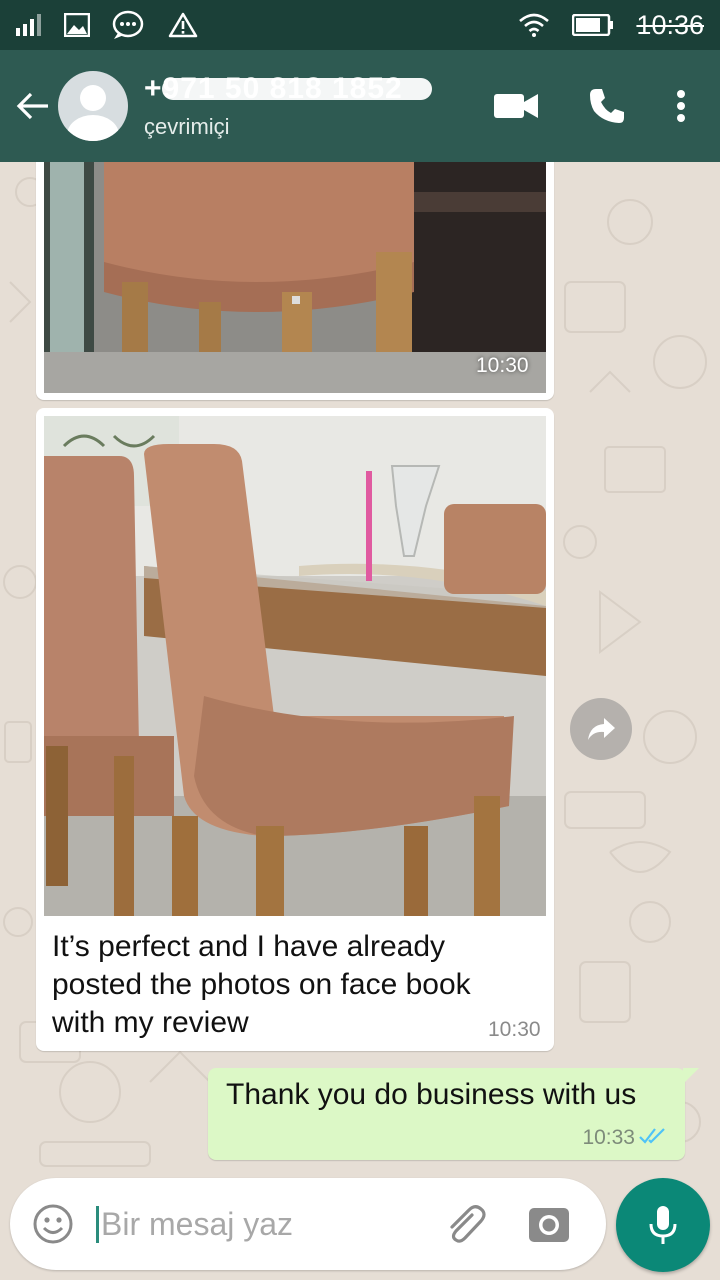 This screenshot has height=1280, width=720. What do you see at coordinates (681, 106) in the screenshot?
I see `more-vert-icon` at bounding box center [681, 106].